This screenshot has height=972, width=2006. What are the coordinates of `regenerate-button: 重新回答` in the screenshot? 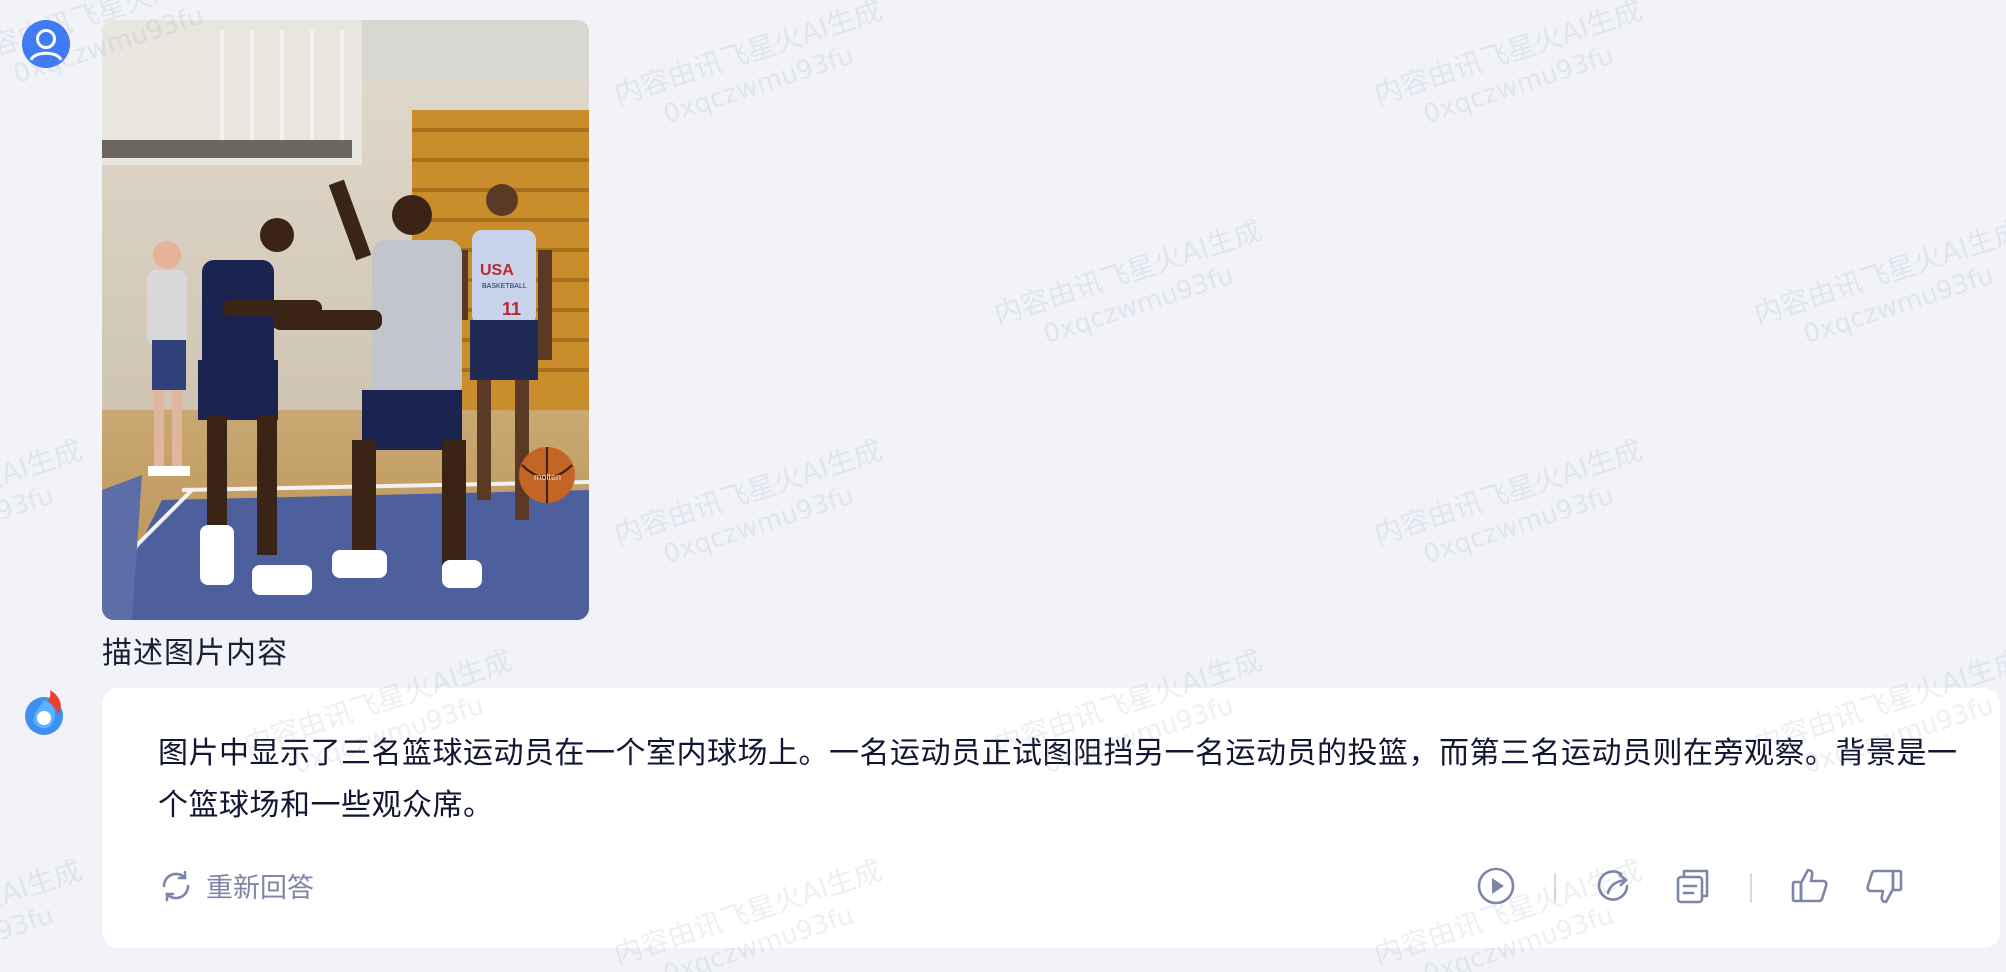 It's located at (236, 885).